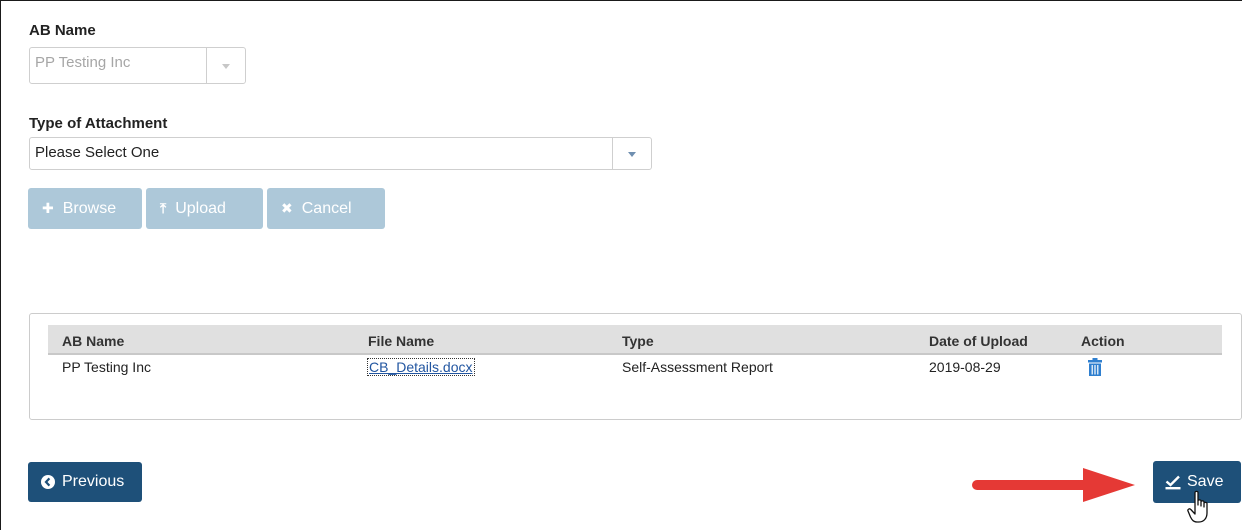 This screenshot has height=531, width=1243. I want to click on column-header-action: Action, so click(1103, 341).